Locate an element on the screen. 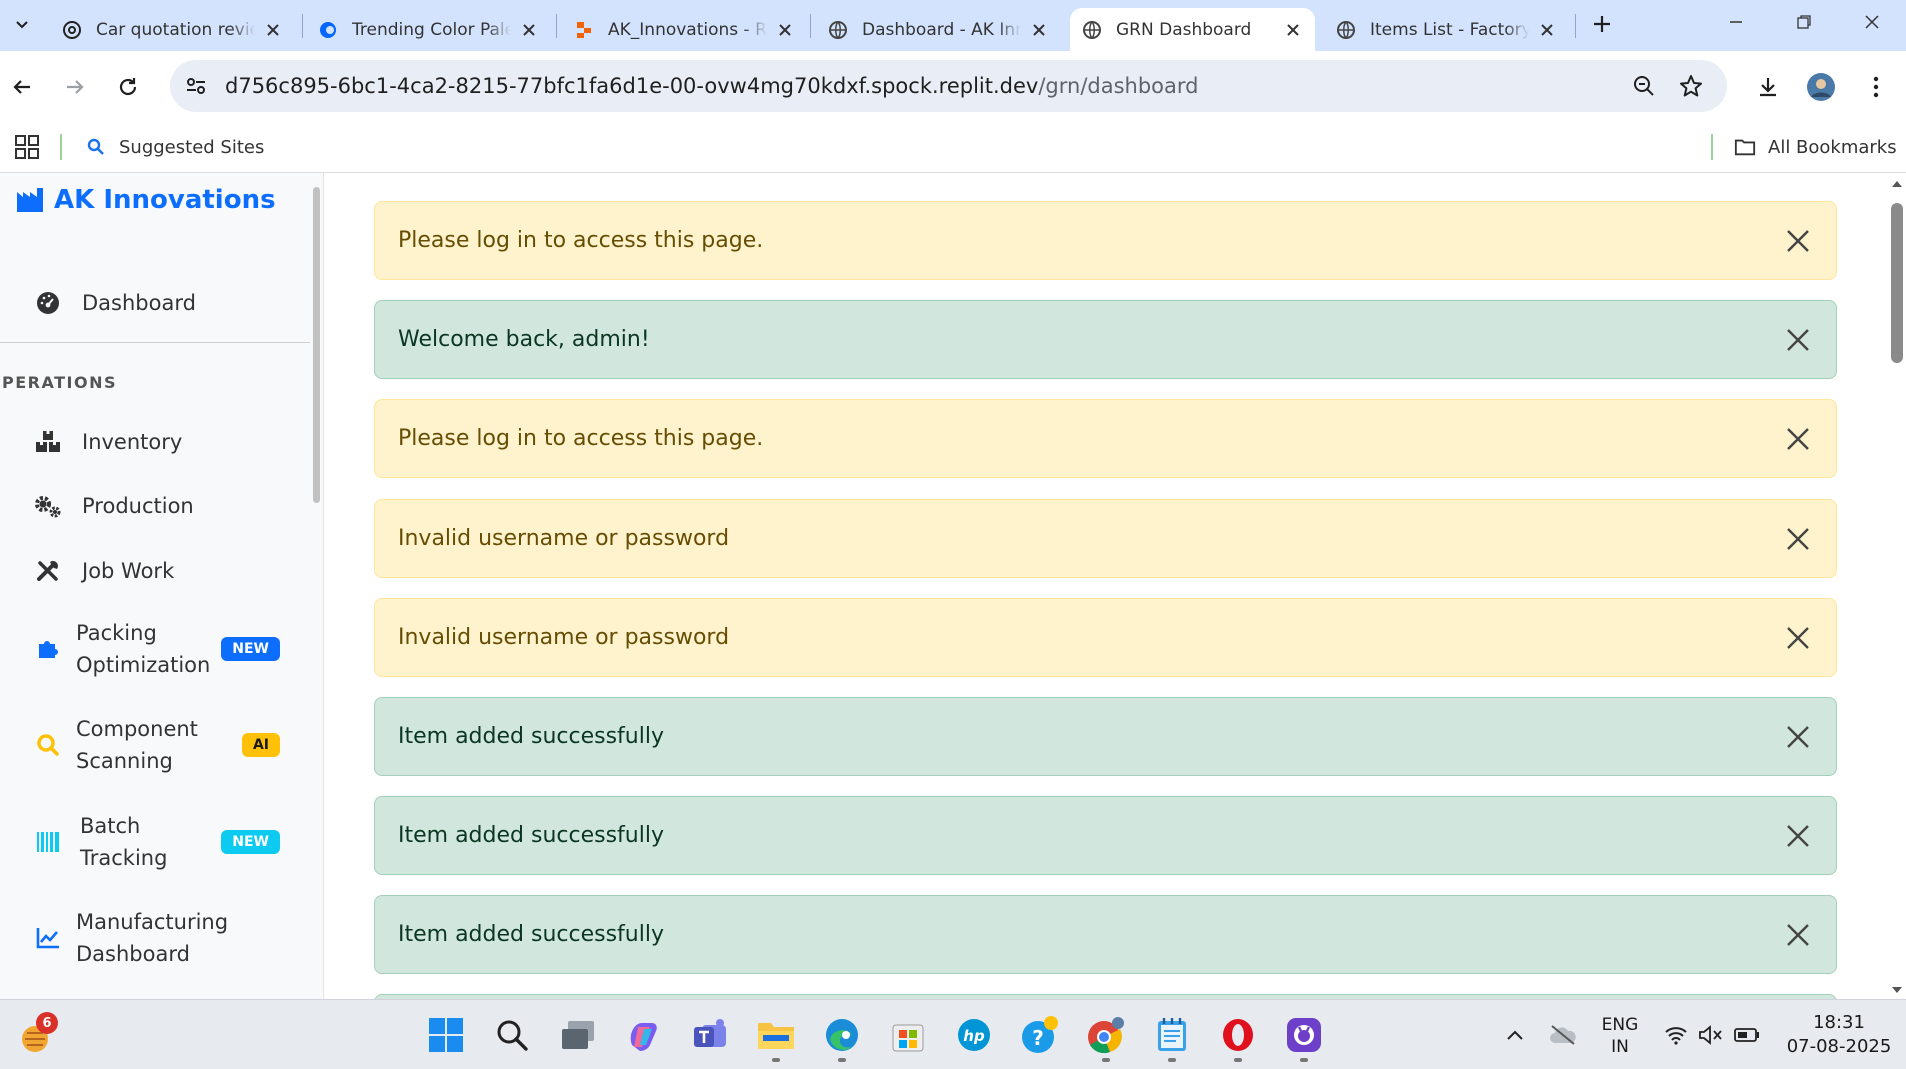  tab-title: GRN Dashboard is located at coordinates (1184, 29).